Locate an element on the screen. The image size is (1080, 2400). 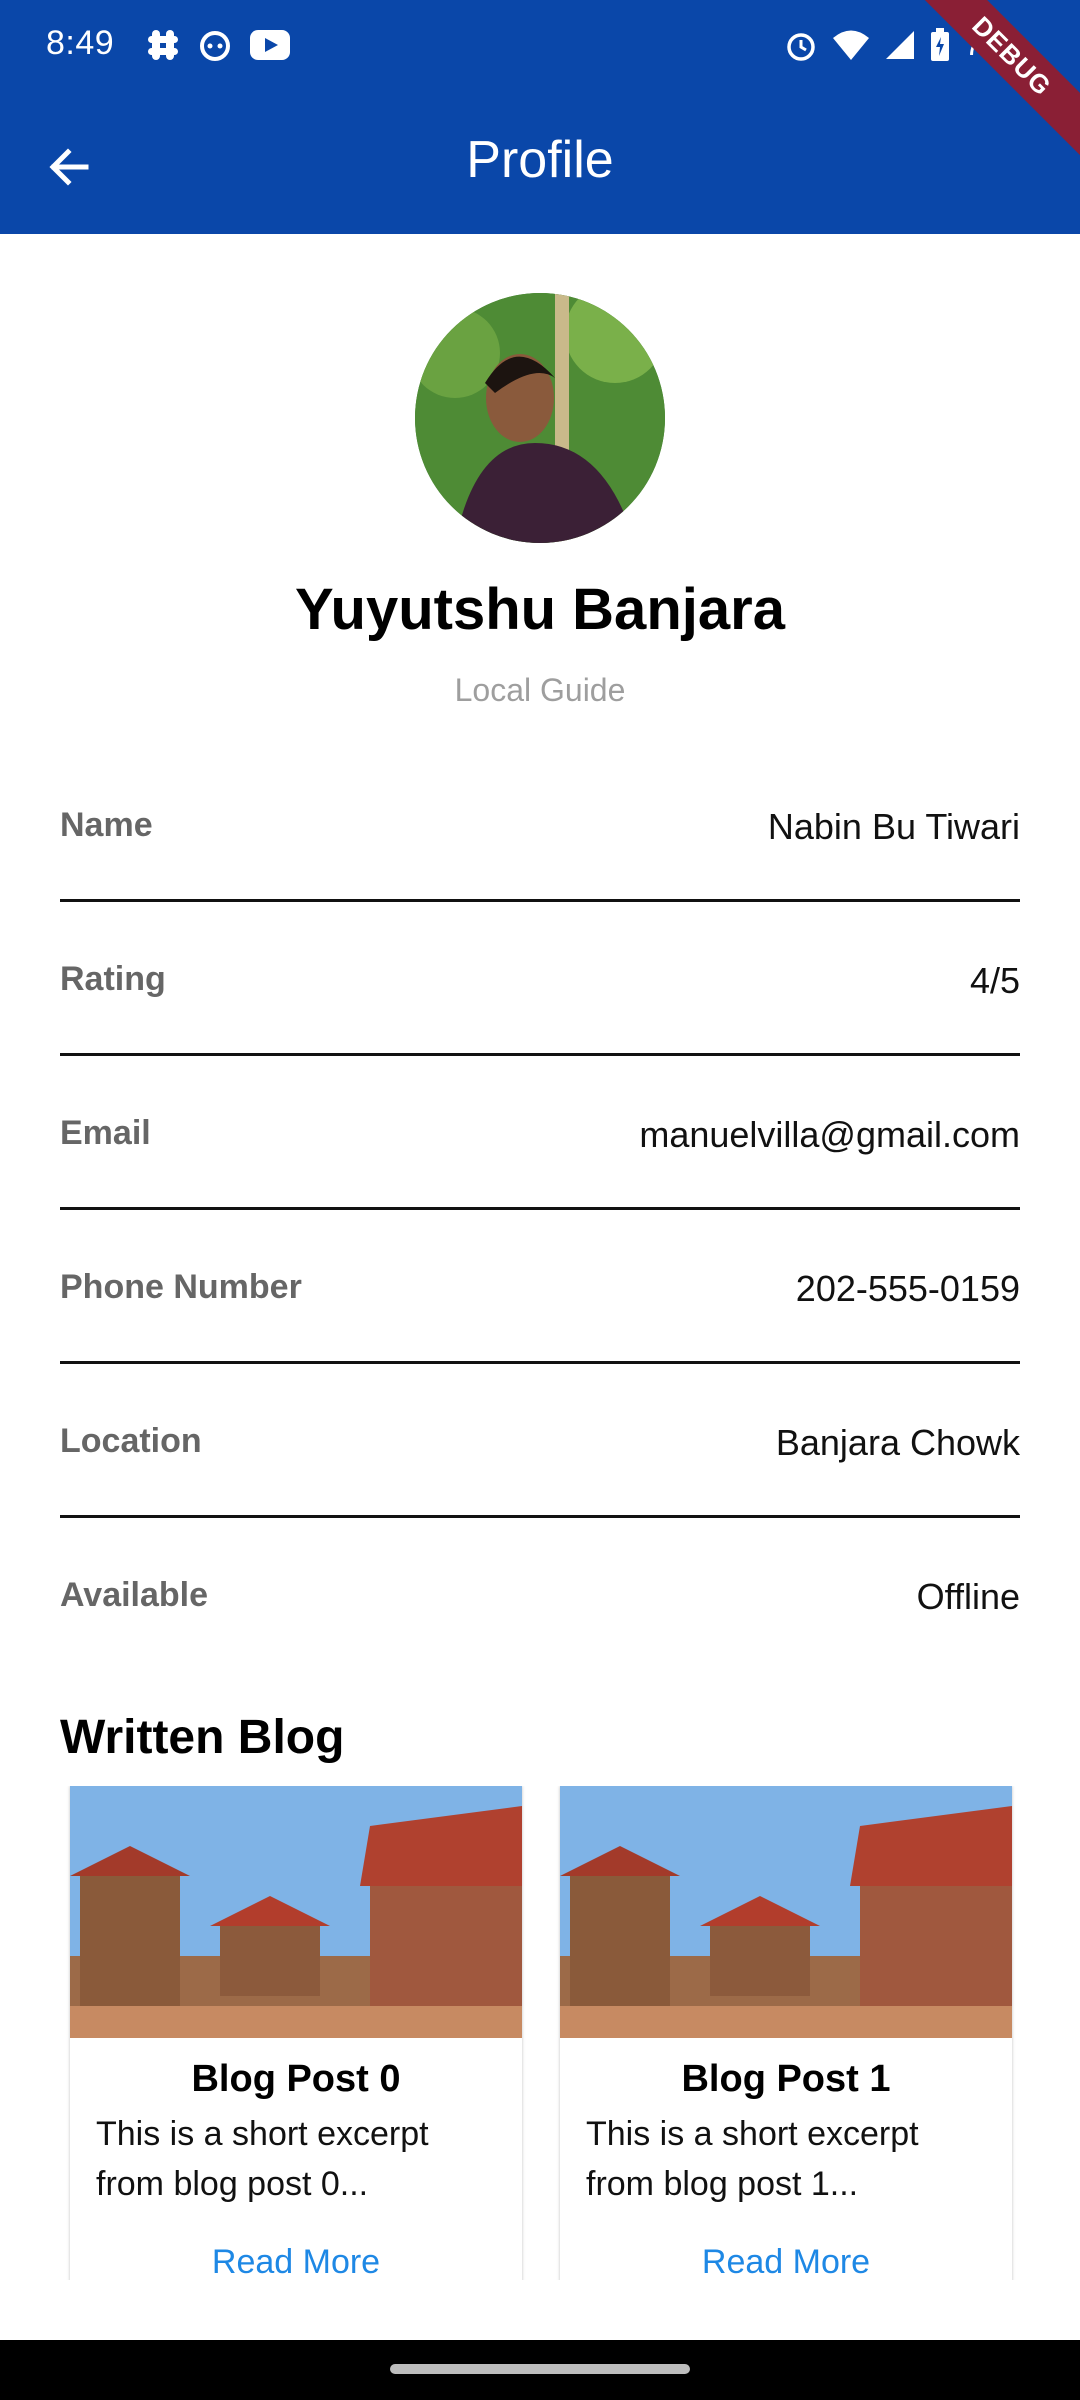
info-label: Phone Number is located at coordinates (181, 1287).